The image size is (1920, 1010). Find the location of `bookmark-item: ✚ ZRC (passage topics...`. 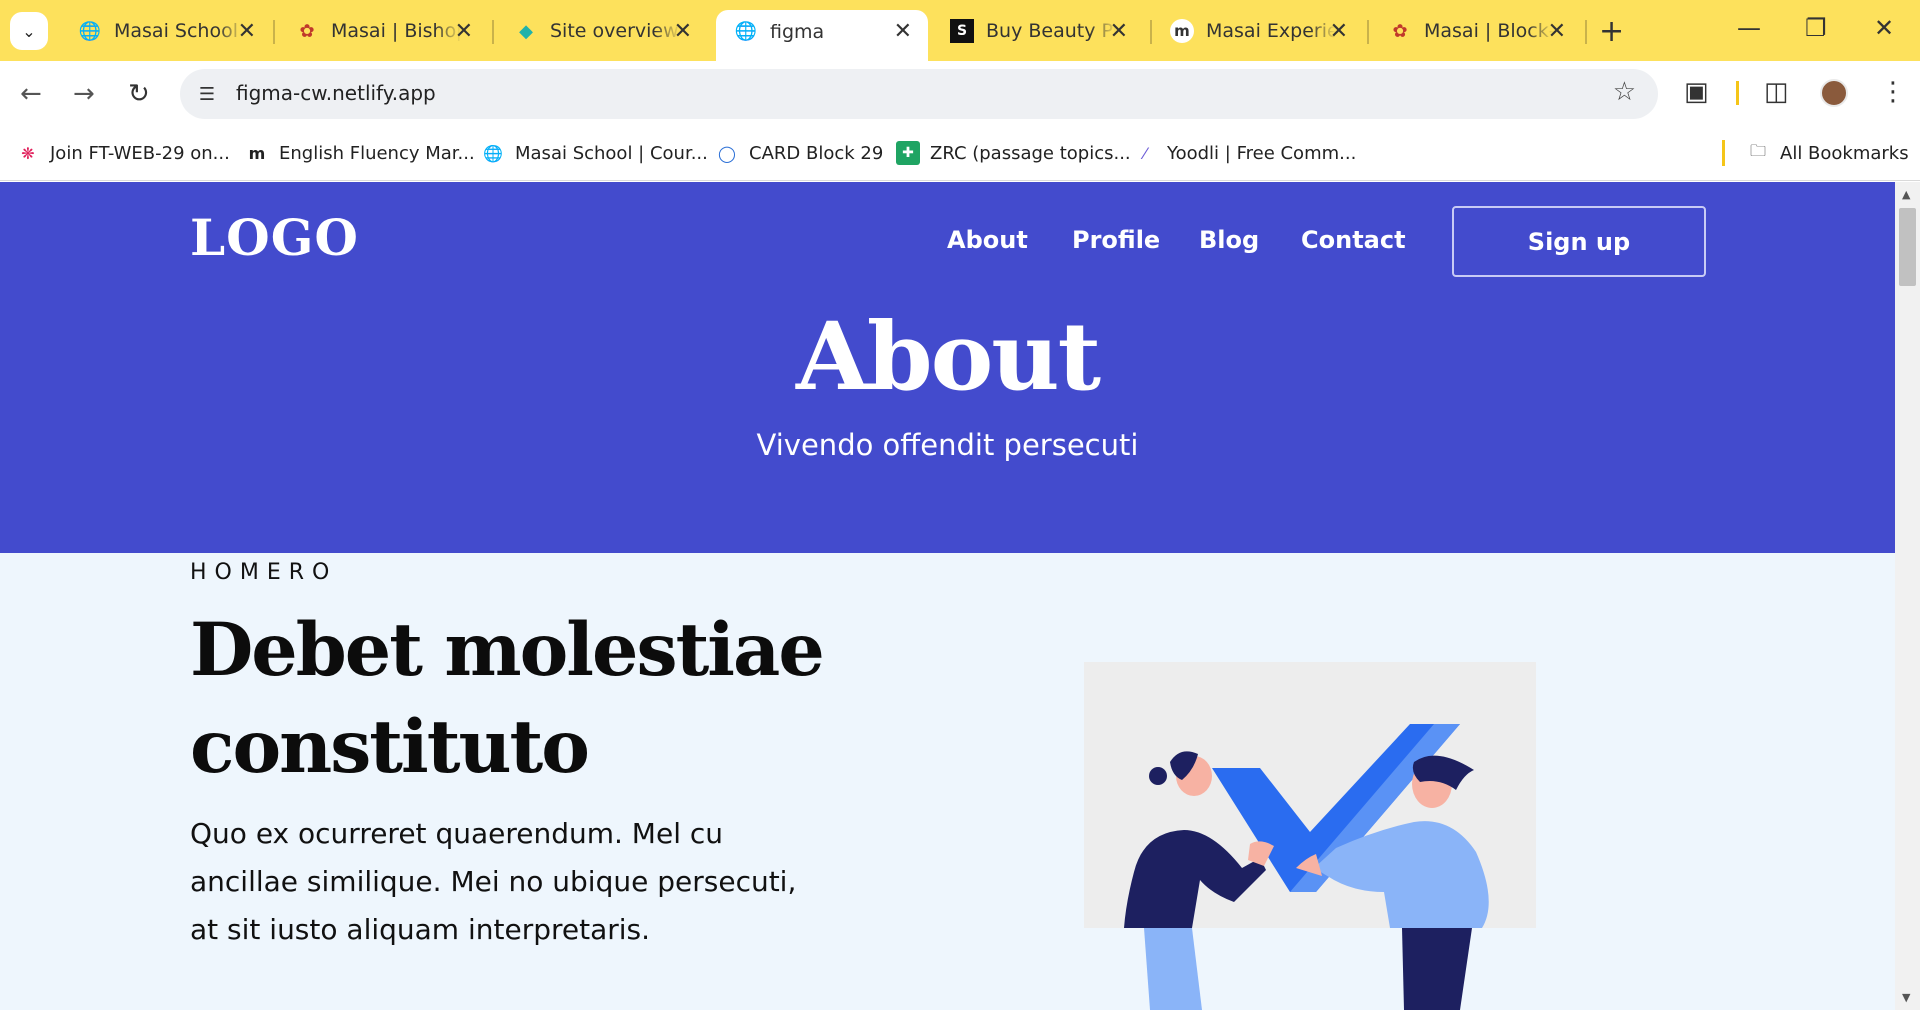

bookmark-item: ✚ ZRC (passage topics... is located at coordinates (1013, 153).